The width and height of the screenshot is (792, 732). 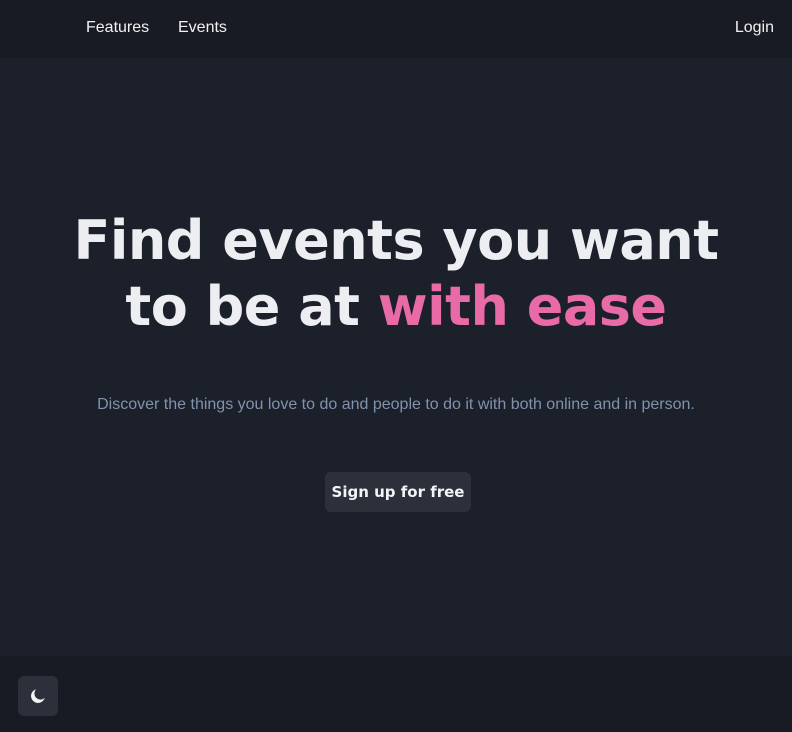 I want to click on moon-icon, so click(x=38, y=696).